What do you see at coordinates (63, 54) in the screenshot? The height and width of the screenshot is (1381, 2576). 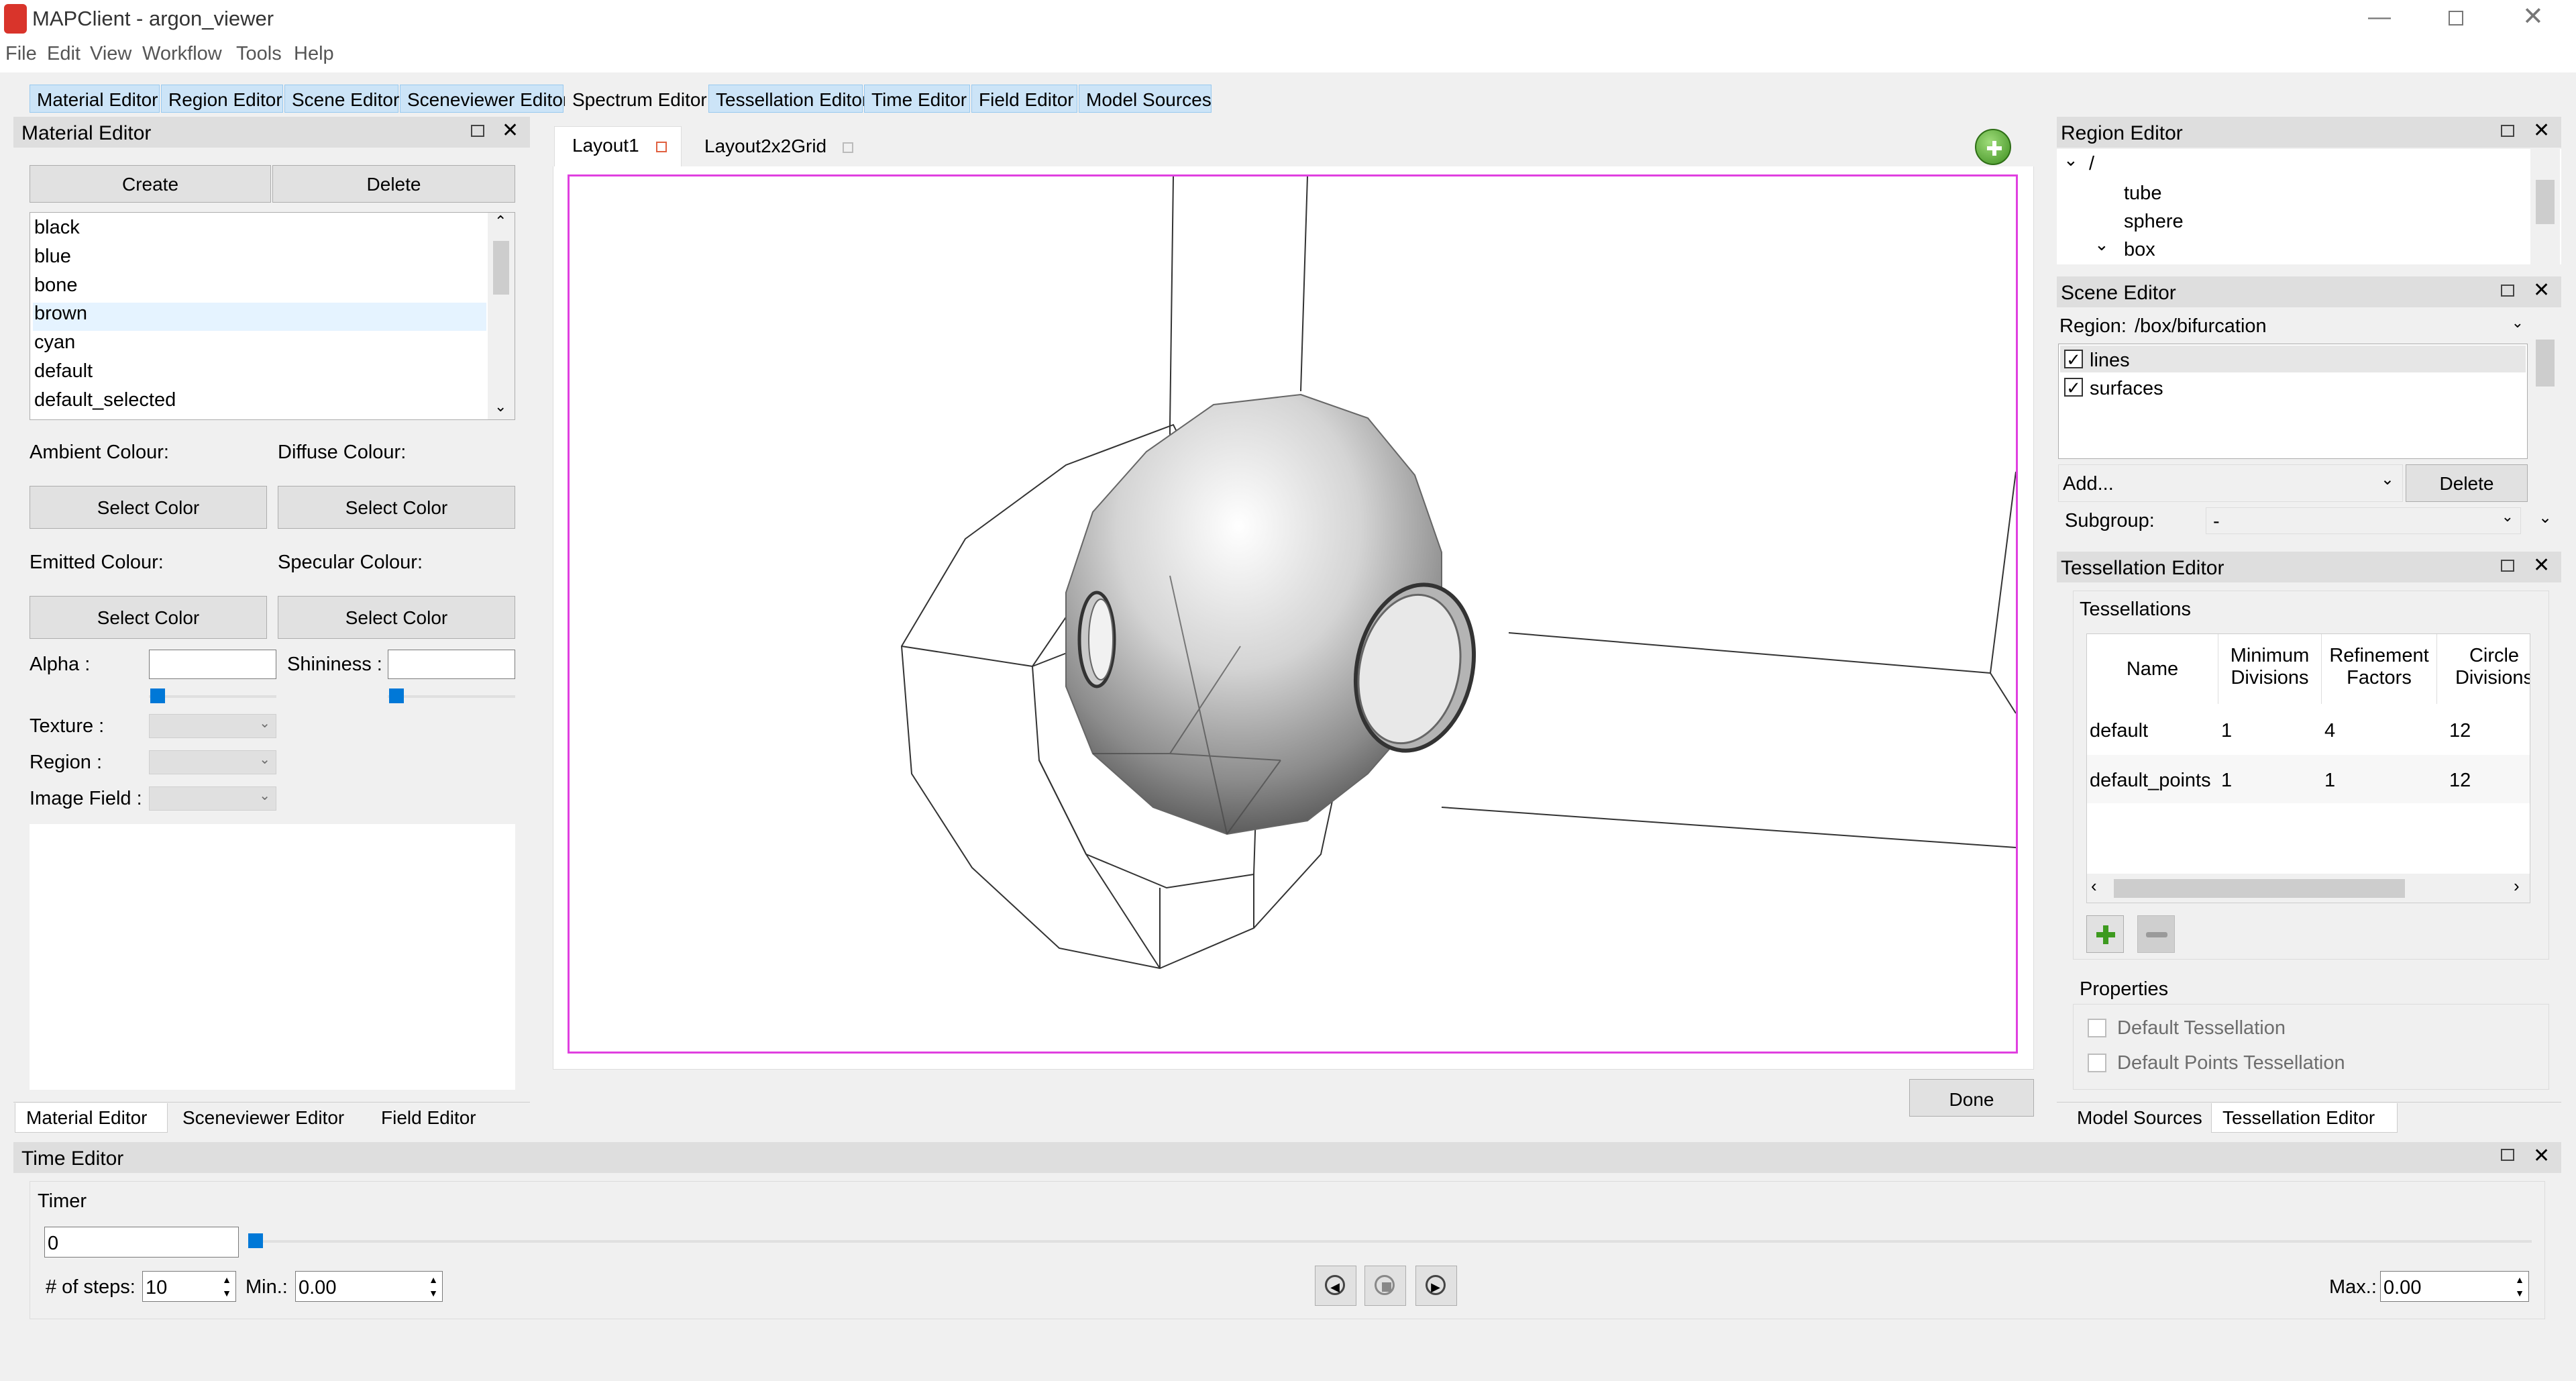 I see `menu-edit: Edit` at bounding box center [63, 54].